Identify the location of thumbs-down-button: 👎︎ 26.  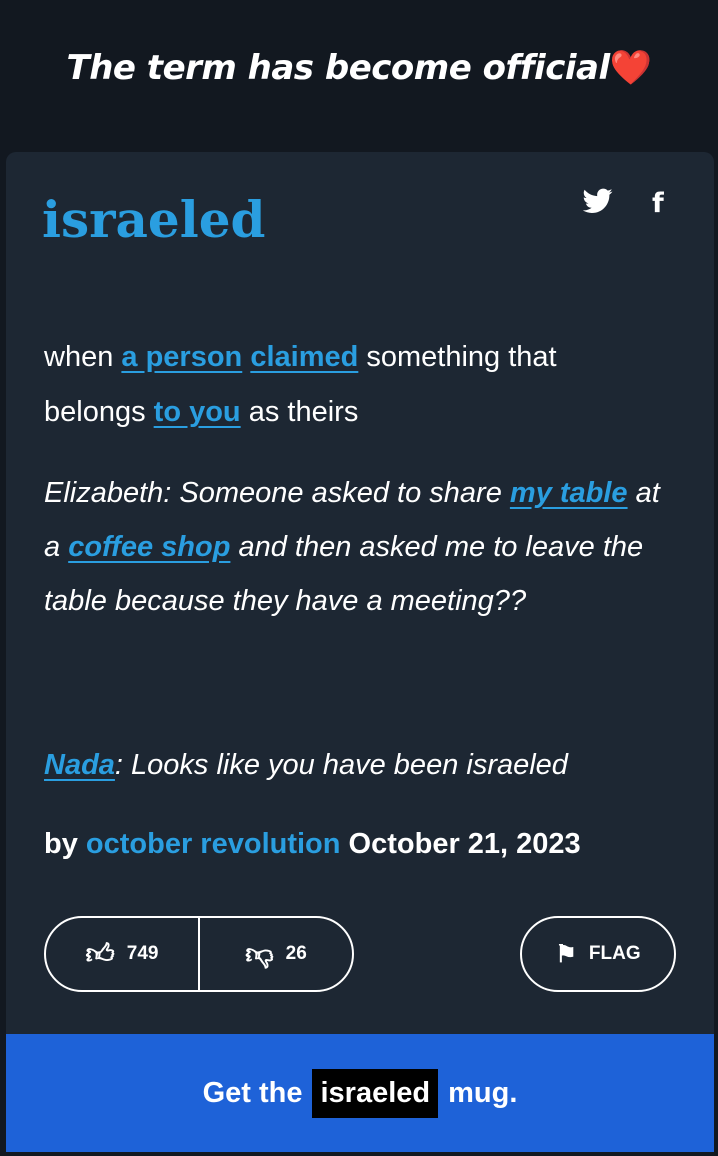
(275, 954).